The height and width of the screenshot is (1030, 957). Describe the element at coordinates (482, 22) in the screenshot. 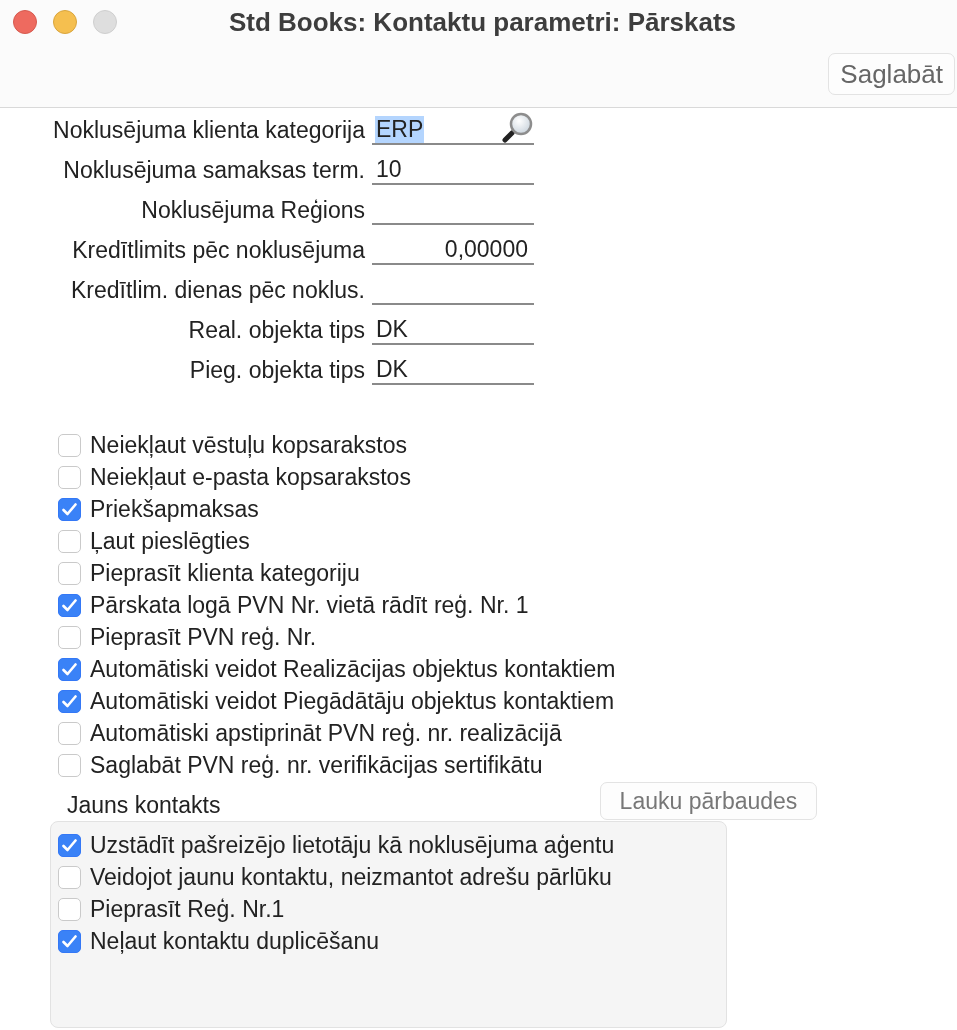

I see `window-title: Std Books: Kontaktu parametri: Pārskats` at that location.